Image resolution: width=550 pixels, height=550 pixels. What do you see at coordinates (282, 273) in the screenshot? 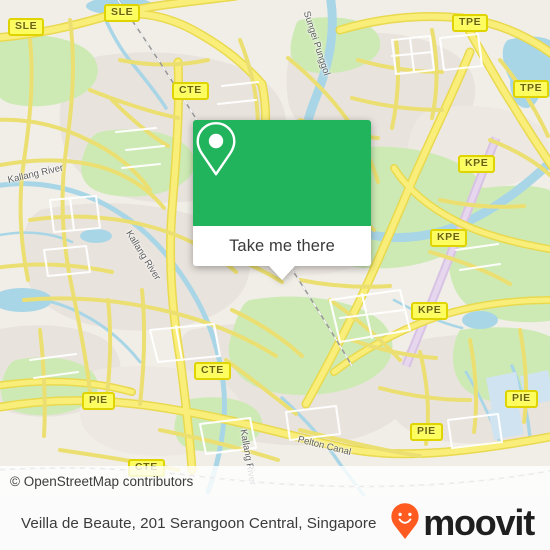
I see `callout-pointer-tail` at bounding box center [282, 273].